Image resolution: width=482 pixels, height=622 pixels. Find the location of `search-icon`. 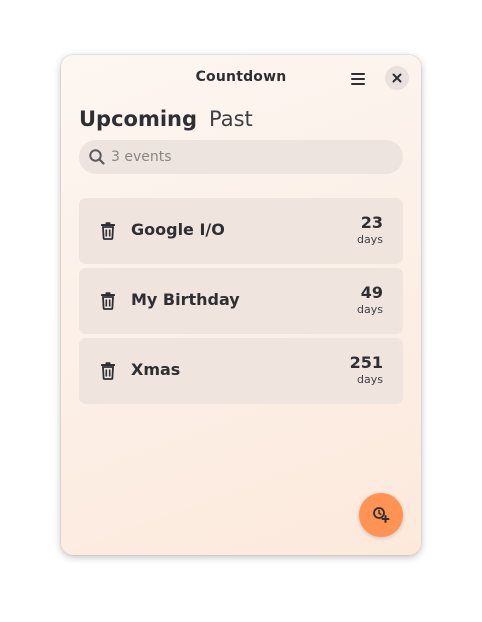

search-icon is located at coordinates (97, 157).